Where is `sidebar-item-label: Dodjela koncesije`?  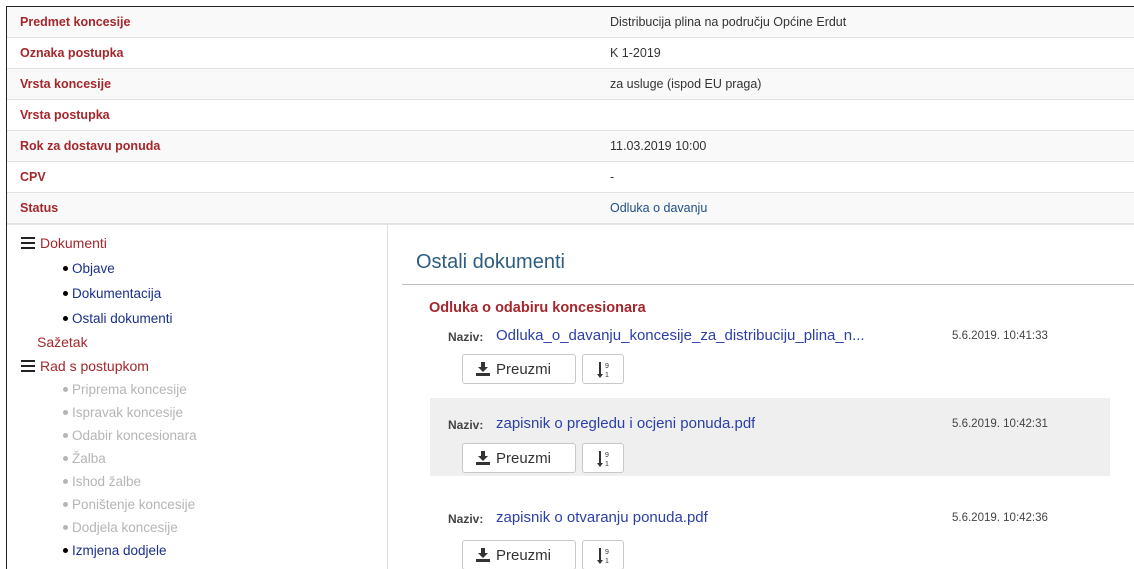
sidebar-item-label: Dodjela koncesije is located at coordinates (125, 527).